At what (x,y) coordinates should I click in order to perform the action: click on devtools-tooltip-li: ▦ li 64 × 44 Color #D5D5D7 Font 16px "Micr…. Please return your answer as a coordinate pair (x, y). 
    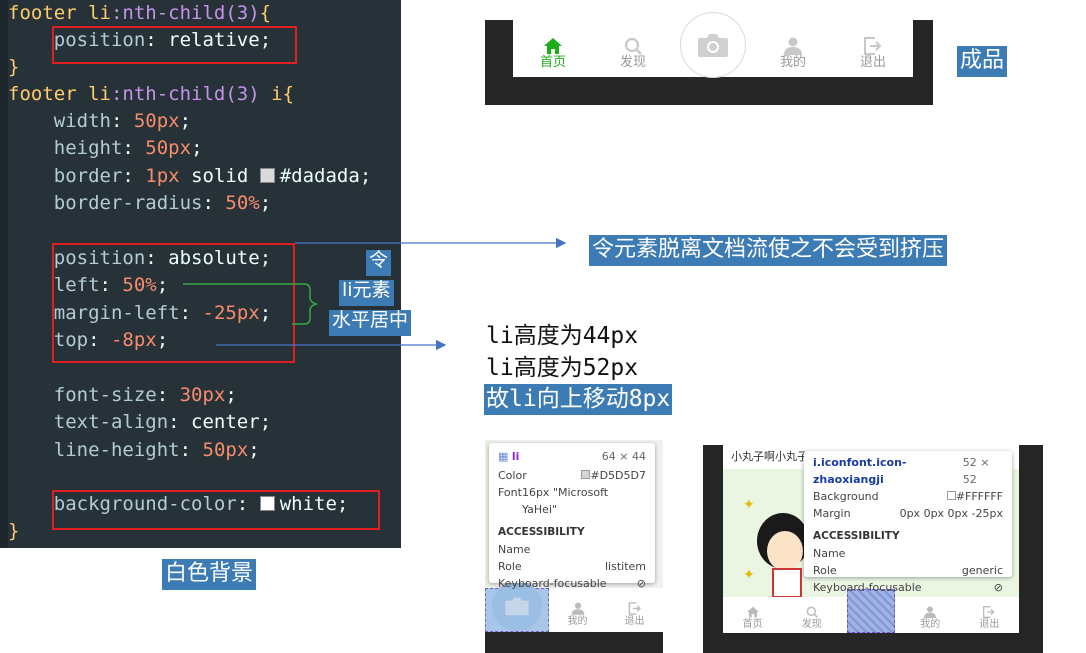
    Looking at the image, I should click on (572, 516).